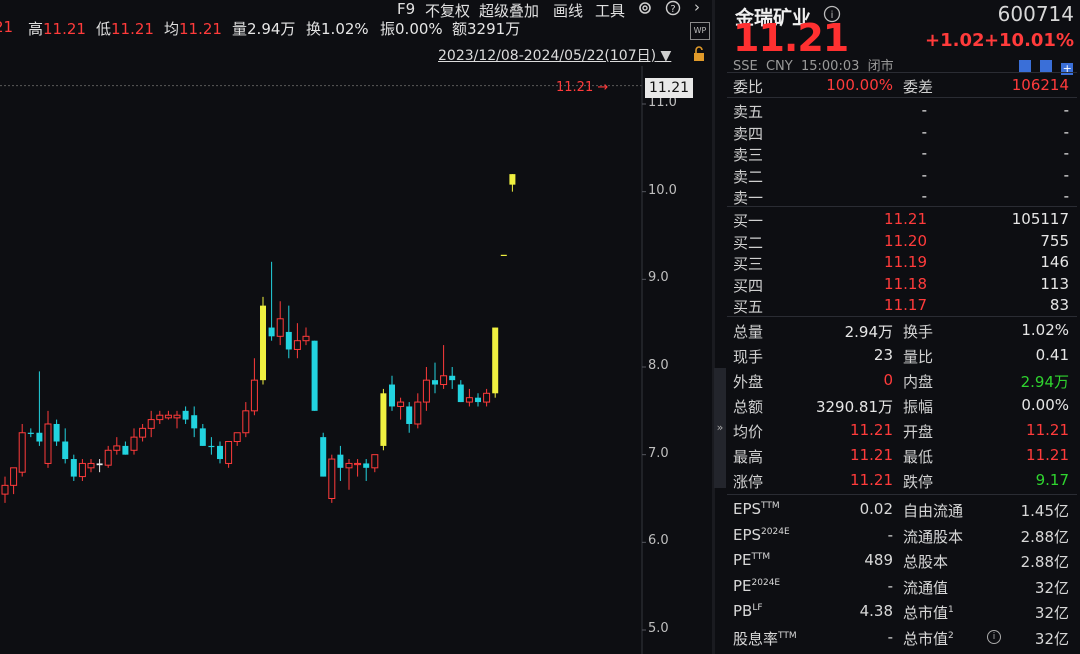 The height and width of the screenshot is (654, 1080). Describe the element at coordinates (1025, 66) in the screenshot. I see `edit-icon` at that location.